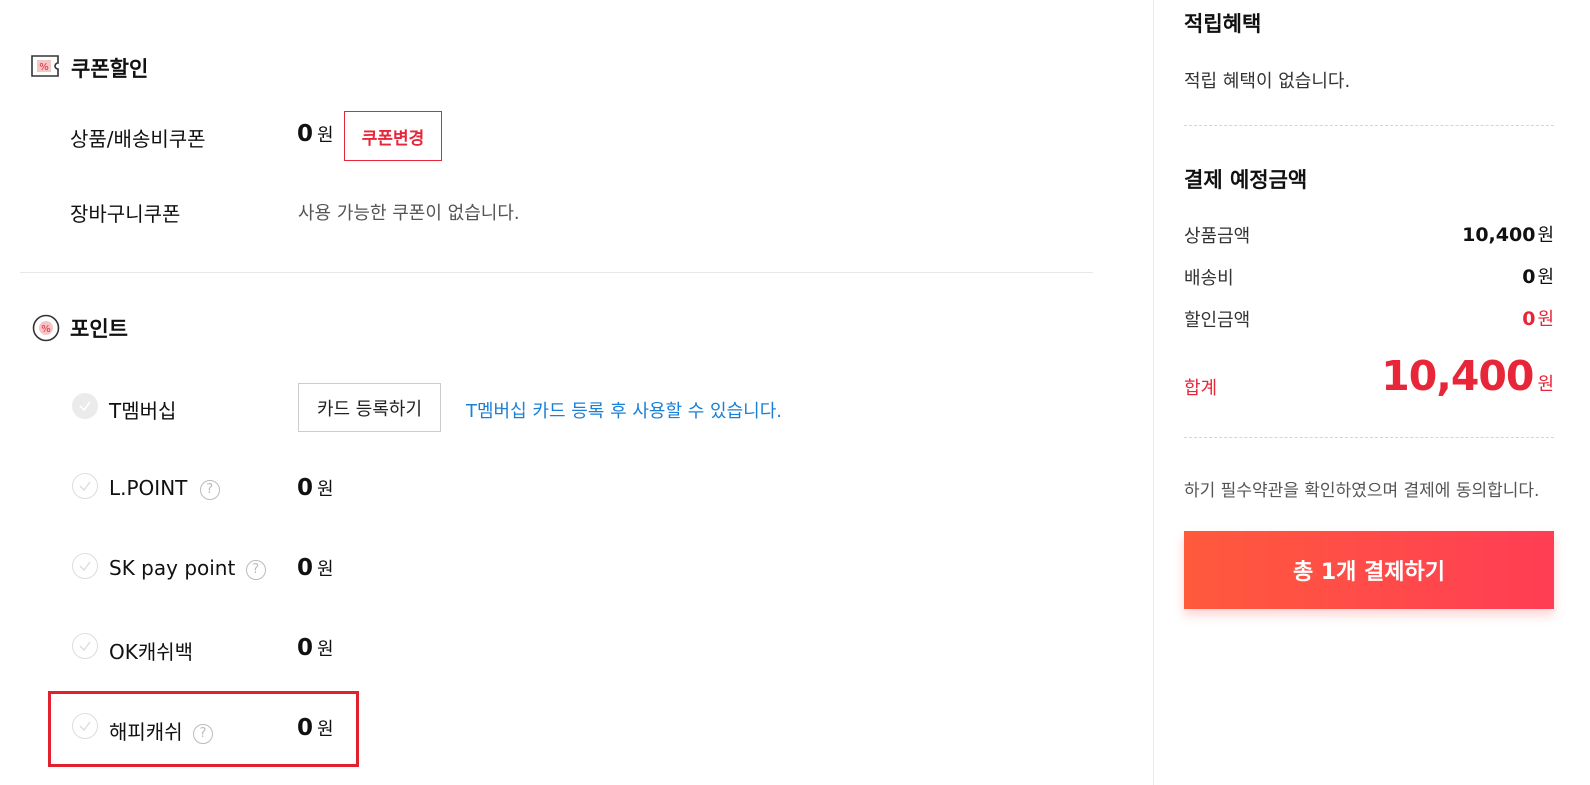 This screenshot has width=1590, height=785. Describe the element at coordinates (1217, 320) in the screenshot. I see `discount-label: 할인금액` at that location.